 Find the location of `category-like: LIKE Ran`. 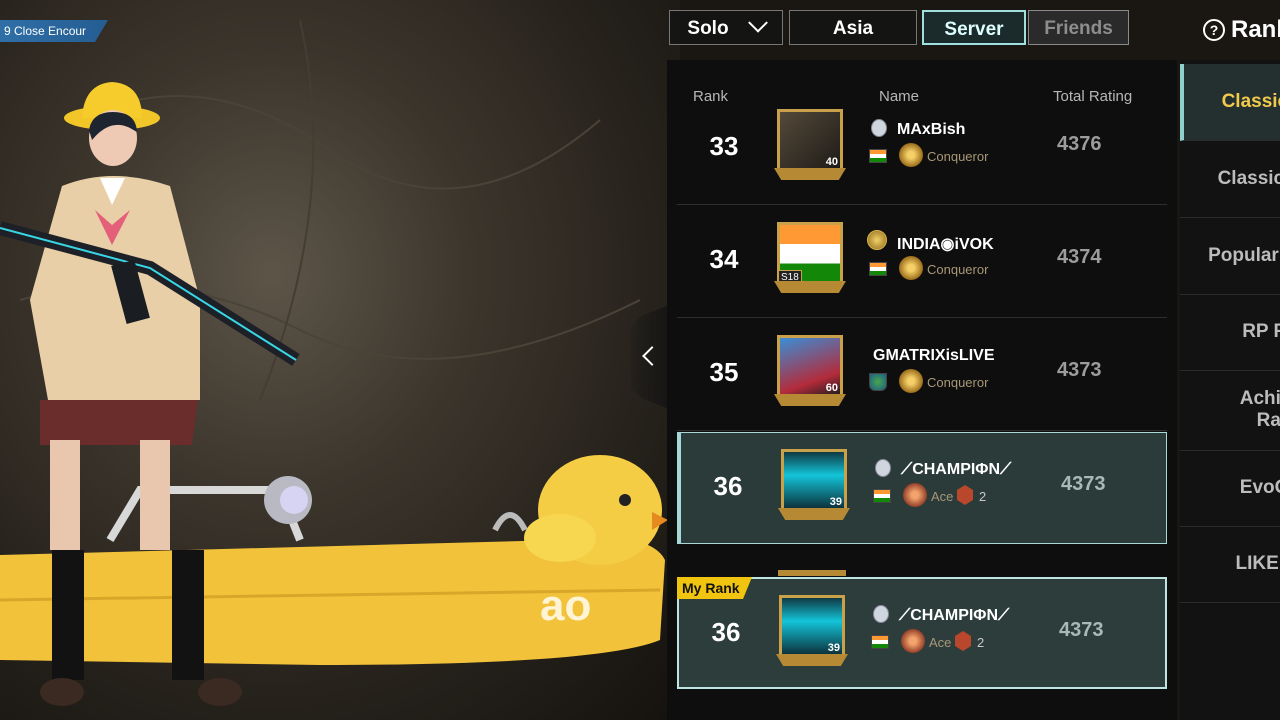

category-like: LIKE Ran is located at coordinates (1230, 564).